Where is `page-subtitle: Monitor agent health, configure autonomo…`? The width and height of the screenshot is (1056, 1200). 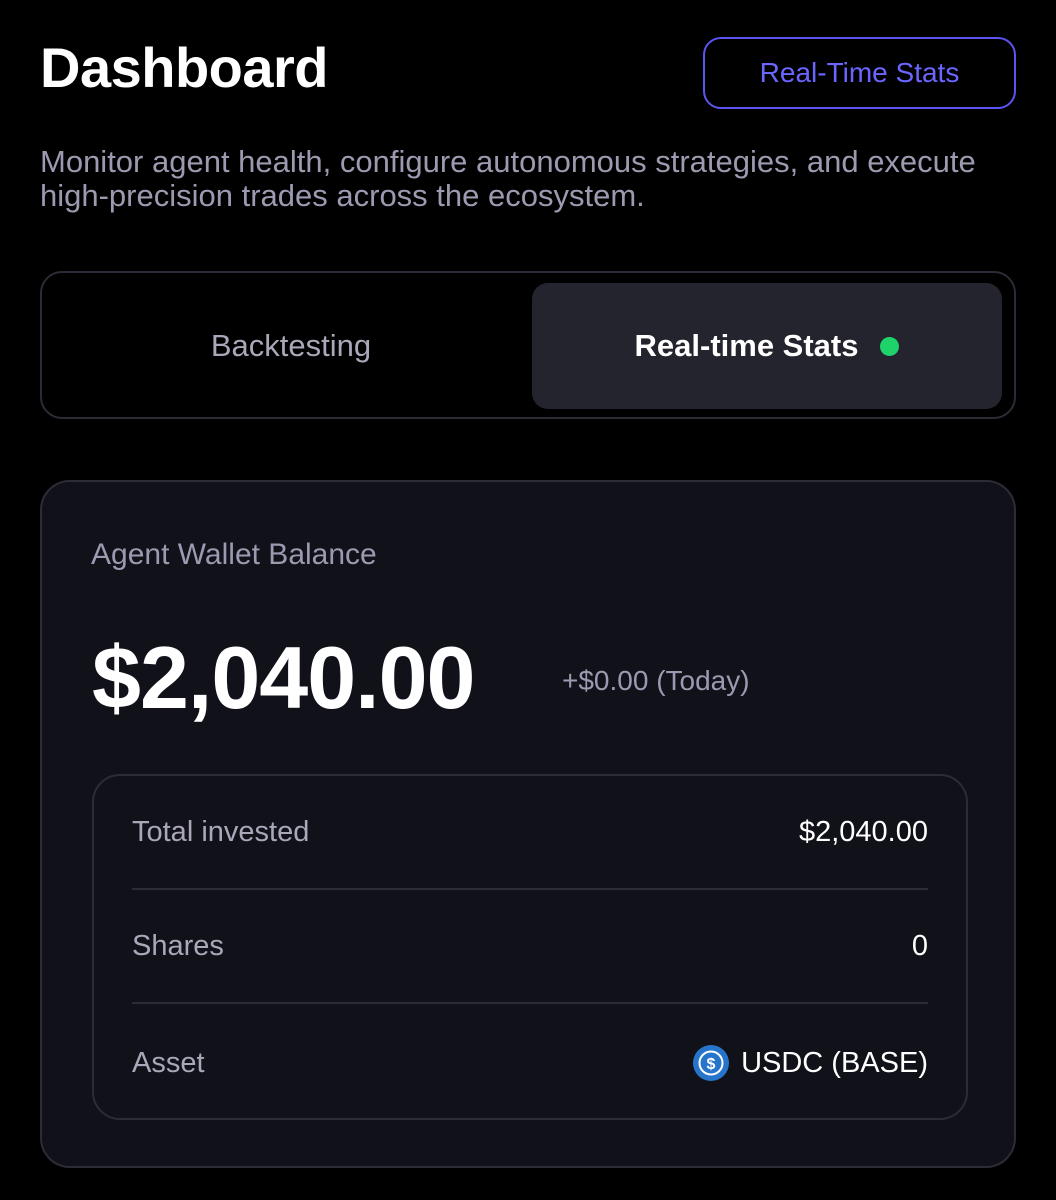 page-subtitle: Monitor agent health, configure autonomo… is located at coordinates (508, 178).